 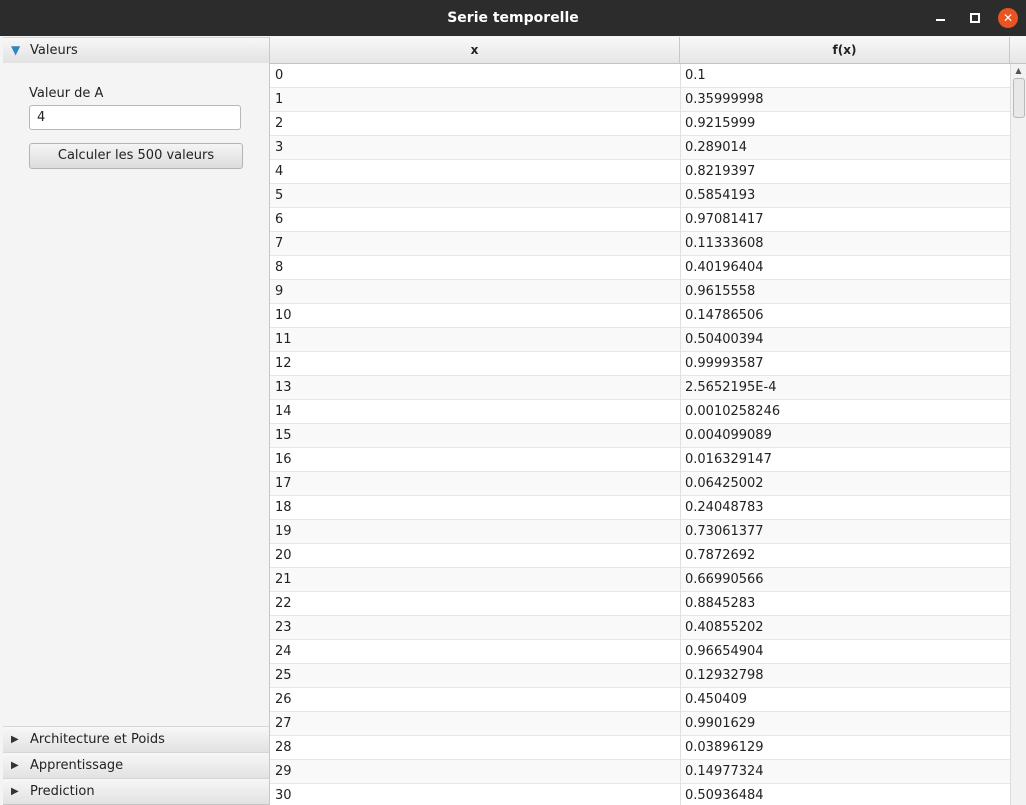 What do you see at coordinates (724, 651) in the screenshot?
I see `cell-fx: 0.96654904` at bounding box center [724, 651].